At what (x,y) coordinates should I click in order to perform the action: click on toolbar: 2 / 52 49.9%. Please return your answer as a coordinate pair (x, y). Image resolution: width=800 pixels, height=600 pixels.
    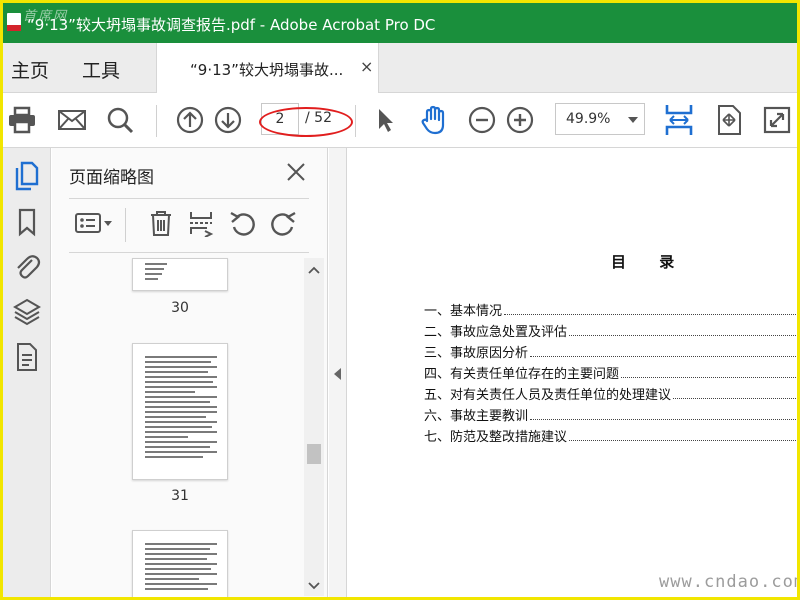
    Looking at the image, I should click on (400, 120).